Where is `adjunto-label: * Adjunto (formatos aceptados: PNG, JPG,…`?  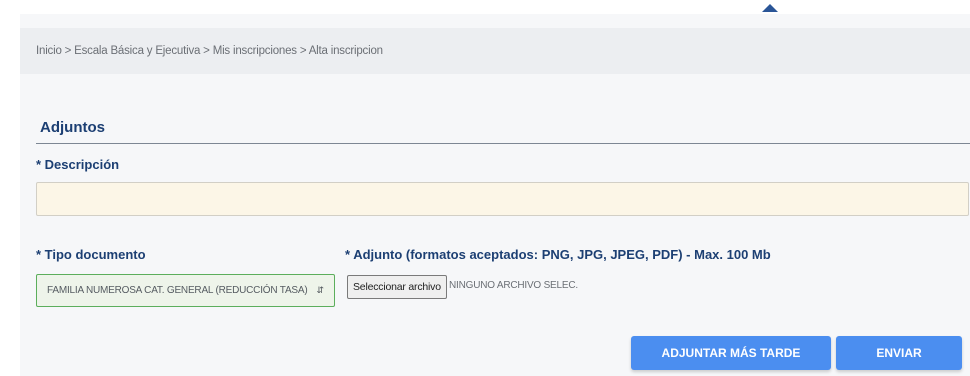 adjunto-label: * Adjunto (formatos aceptados: PNG, JPG,… is located at coordinates (558, 254).